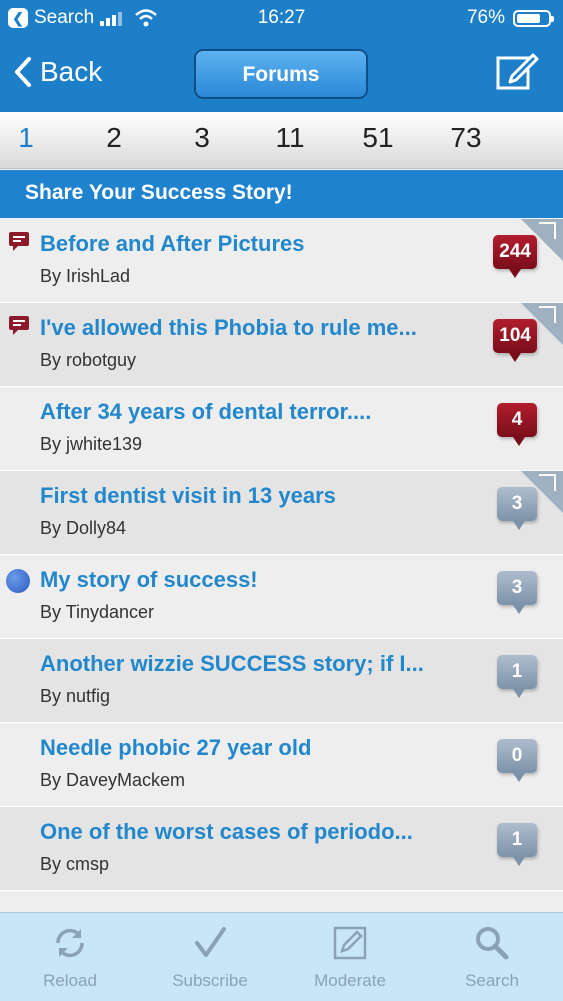 The image size is (563, 1001). What do you see at coordinates (281, 19) in the screenshot?
I see `status-bar: ❮ Search 16:27 76%` at bounding box center [281, 19].